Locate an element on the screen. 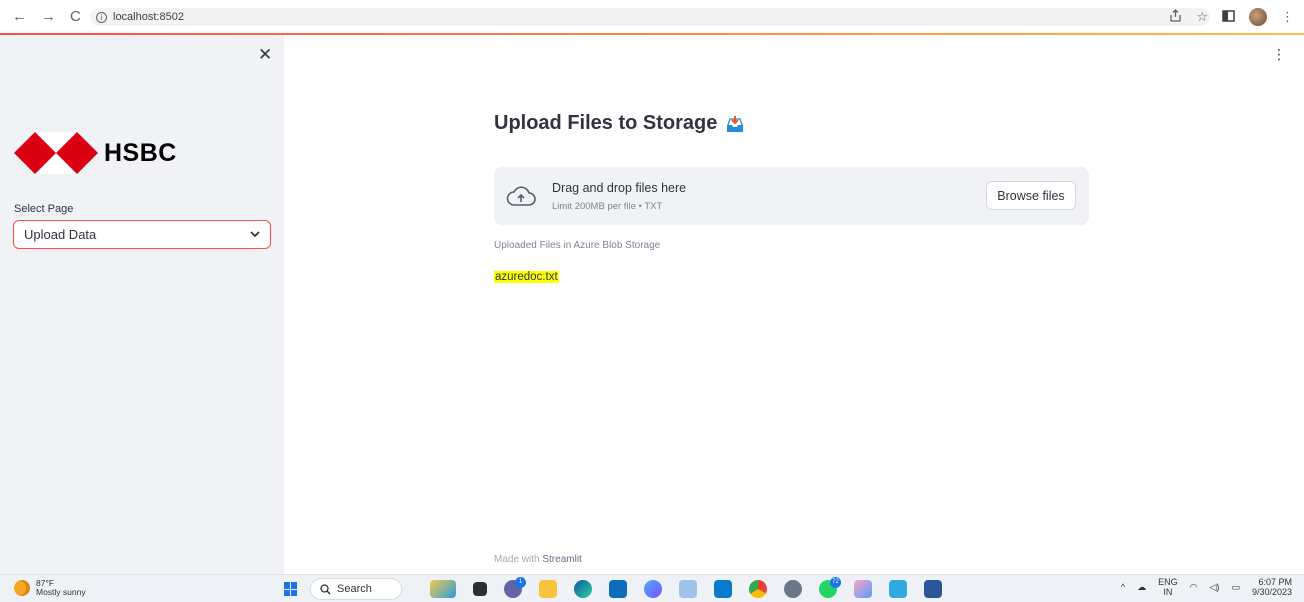  share-icon is located at coordinates (1175, 17).